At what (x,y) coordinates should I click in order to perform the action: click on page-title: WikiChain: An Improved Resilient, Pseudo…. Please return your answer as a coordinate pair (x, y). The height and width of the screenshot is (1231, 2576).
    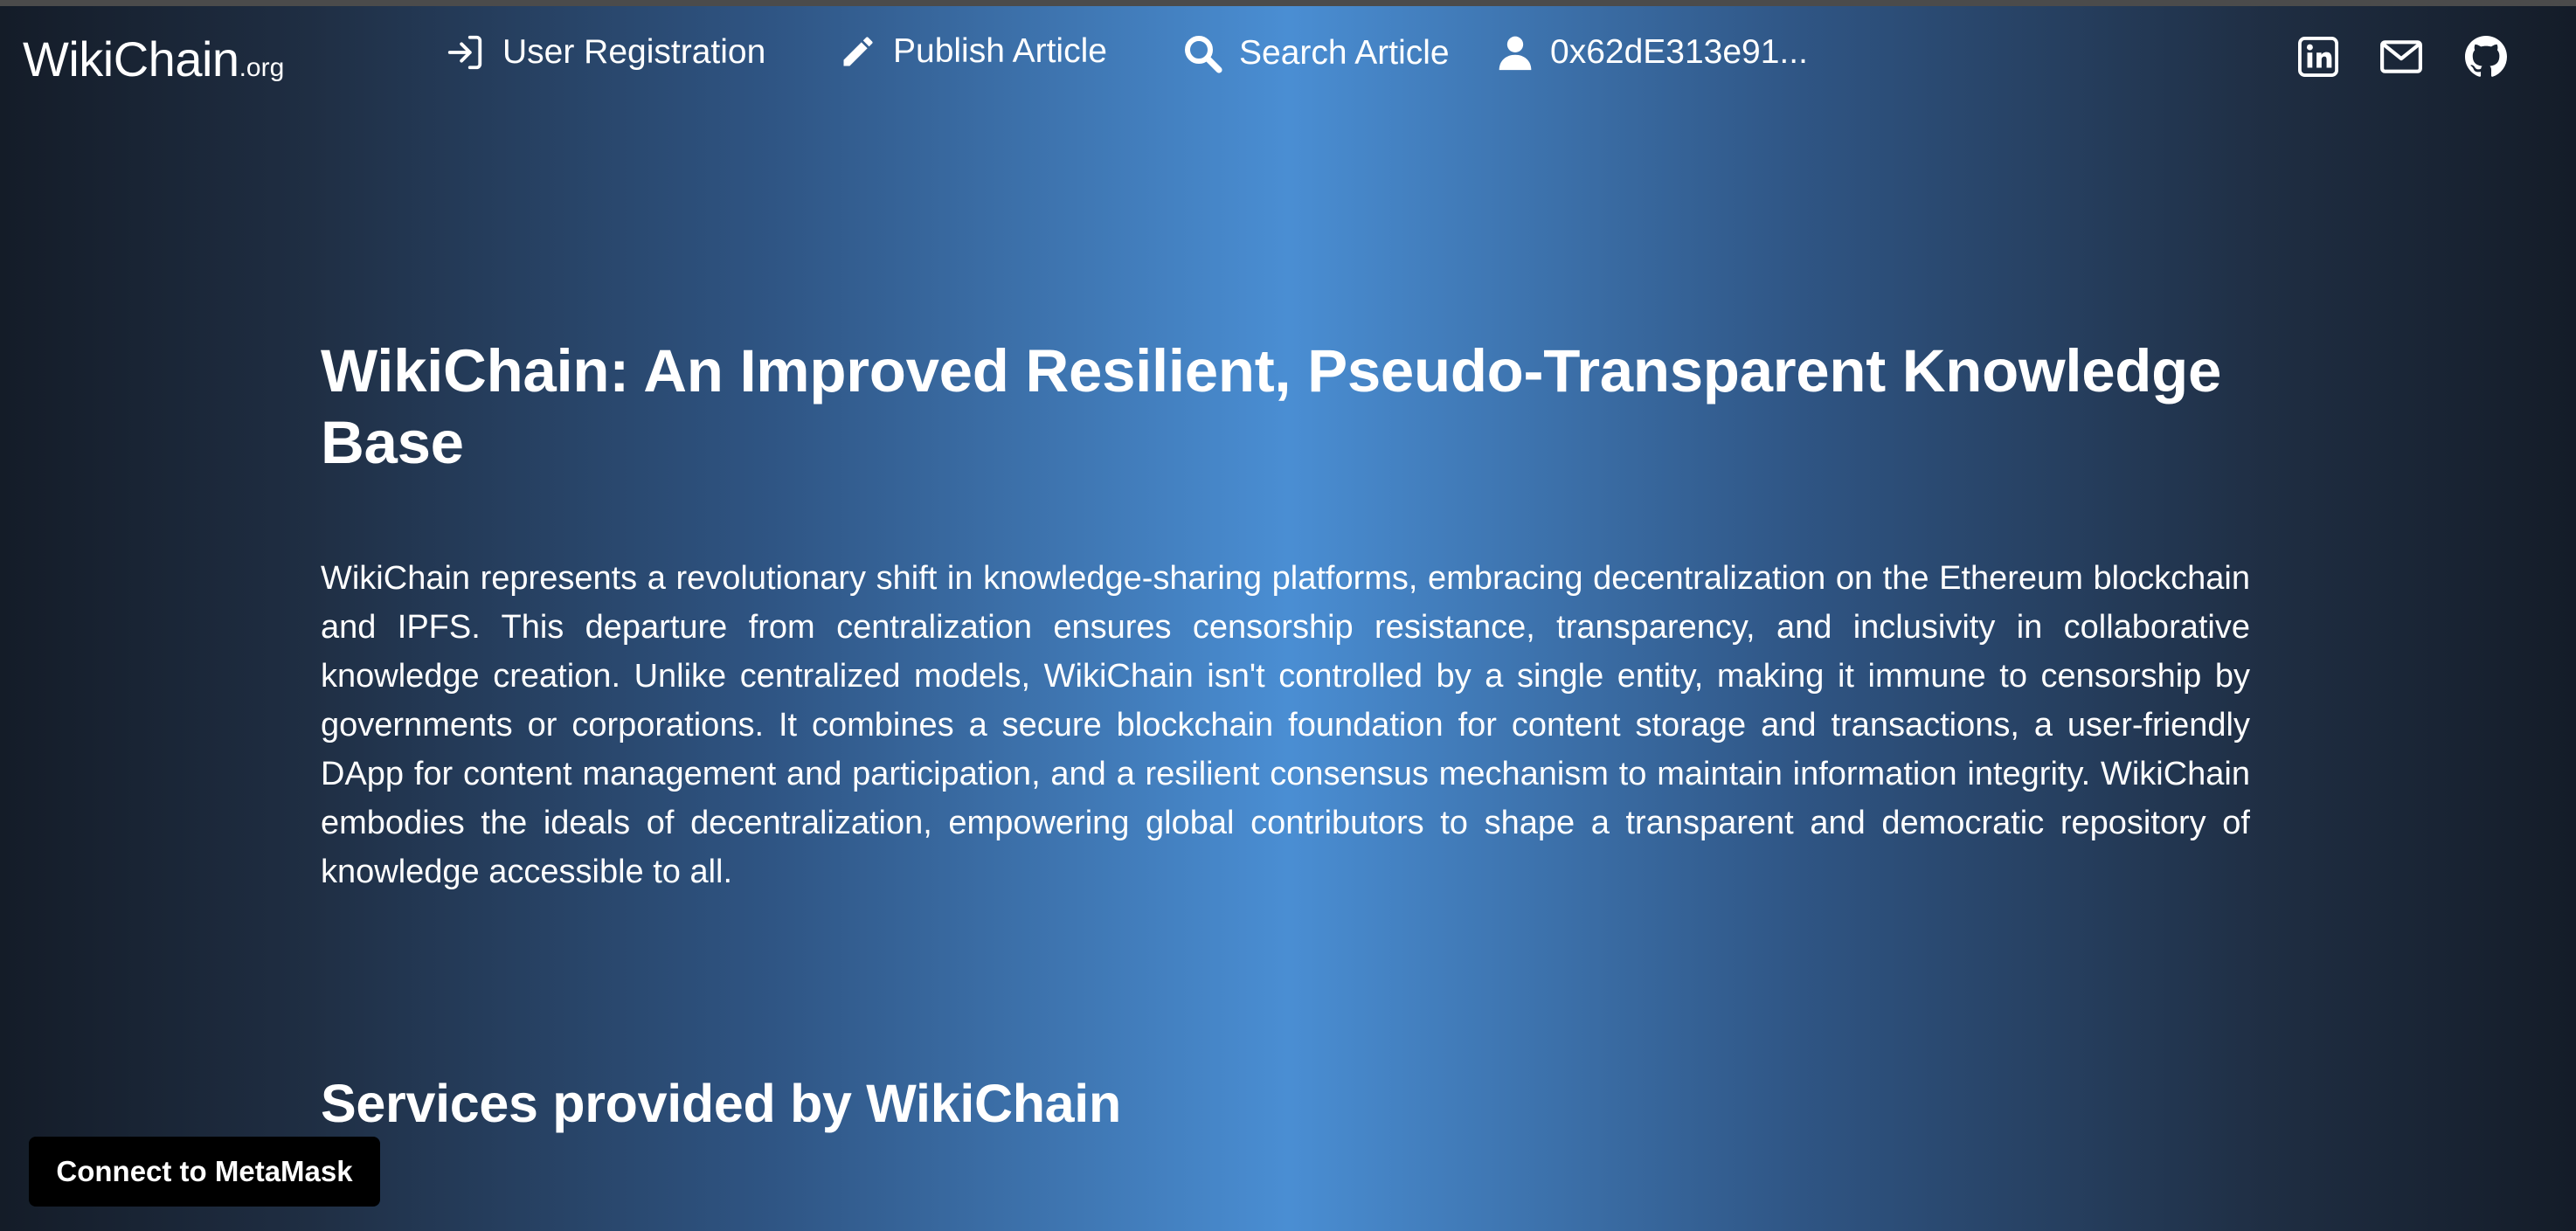
    Looking at the image, I should click on (1271, 406).